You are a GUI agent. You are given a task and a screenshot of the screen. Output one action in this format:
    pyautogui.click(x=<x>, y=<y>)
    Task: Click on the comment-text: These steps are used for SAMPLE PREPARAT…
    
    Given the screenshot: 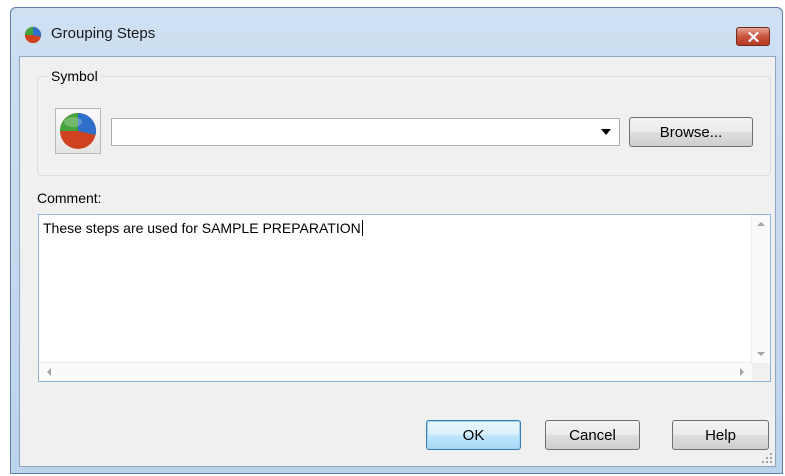 What is the action you would take?
    pyautogui.click(x=203, y=228)
    